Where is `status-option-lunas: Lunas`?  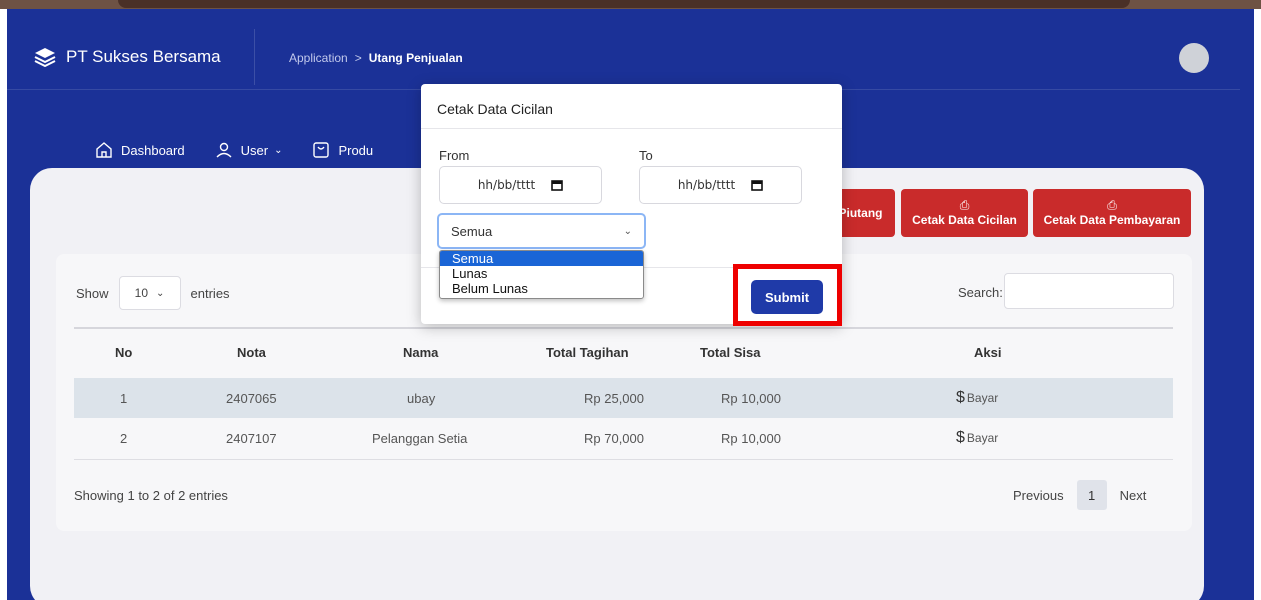
status-option-lunas: Lunas is located at coordinates (541, 273).